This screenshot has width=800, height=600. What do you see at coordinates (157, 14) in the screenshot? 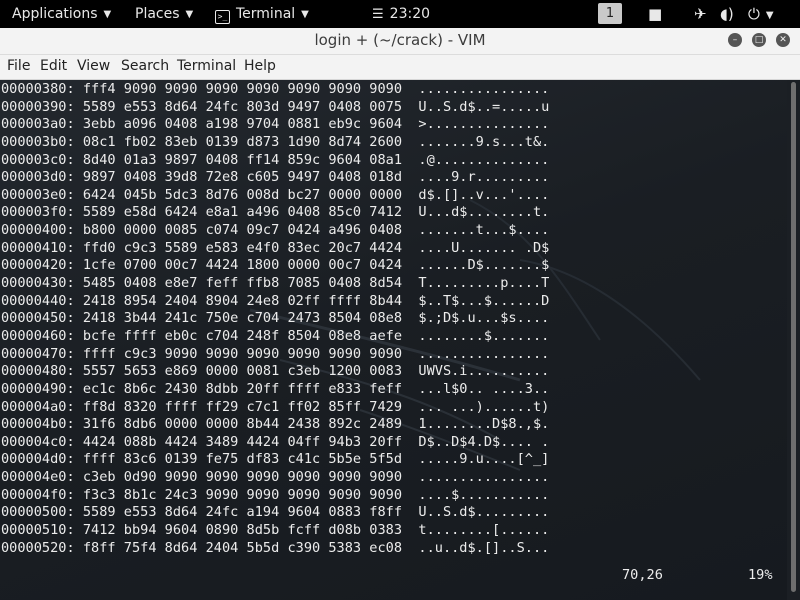
I see `places-label: Places` at bounding box center [157, 14].